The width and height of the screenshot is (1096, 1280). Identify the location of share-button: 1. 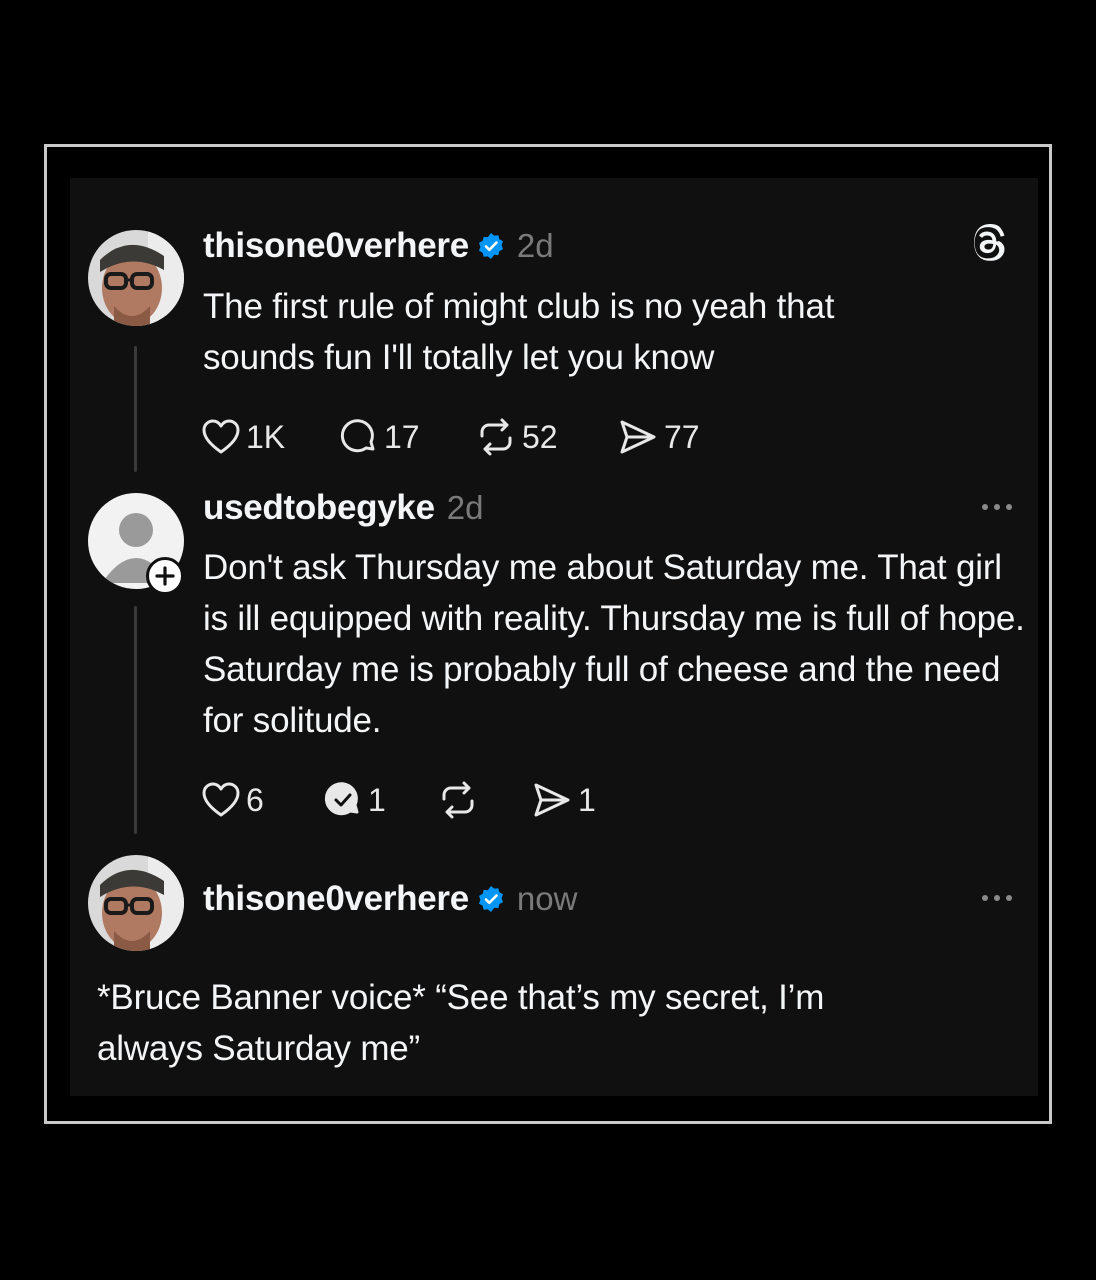
(564, 800).